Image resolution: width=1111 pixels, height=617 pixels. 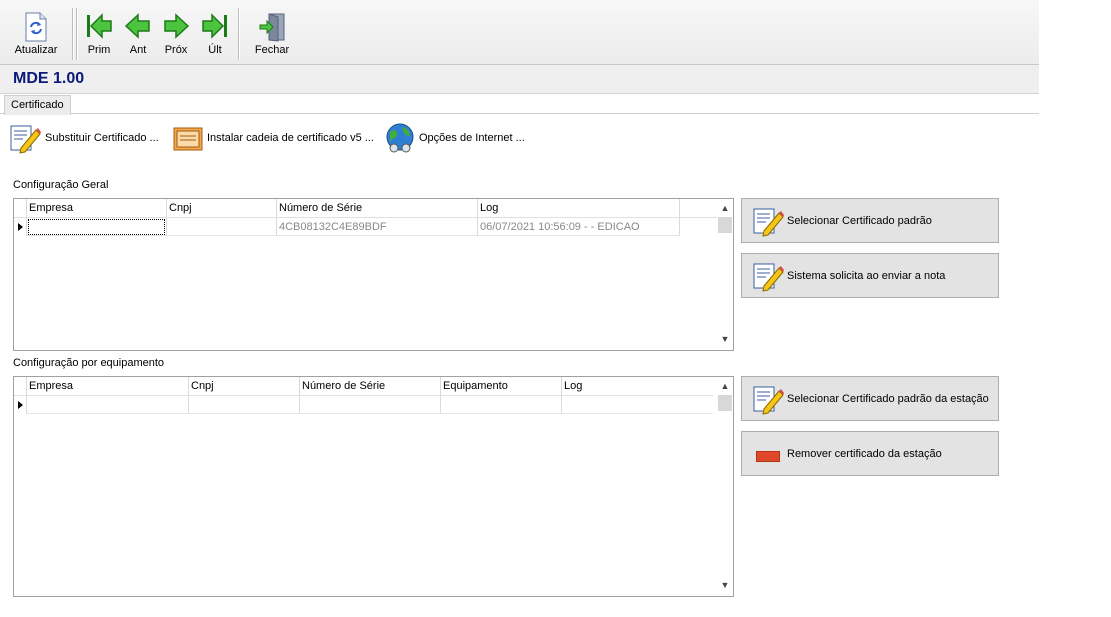 I want to click on remove-station-certificate-button: Remover certificado da estação, so click(x=870, y=453).